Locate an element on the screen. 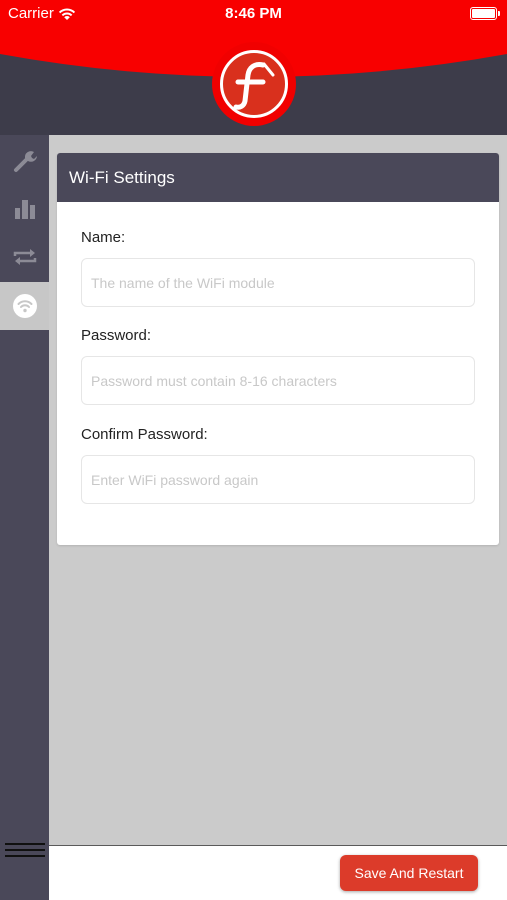 The image size is (507, 900). sidebar-item-tools is located at coordinates (24, 161).